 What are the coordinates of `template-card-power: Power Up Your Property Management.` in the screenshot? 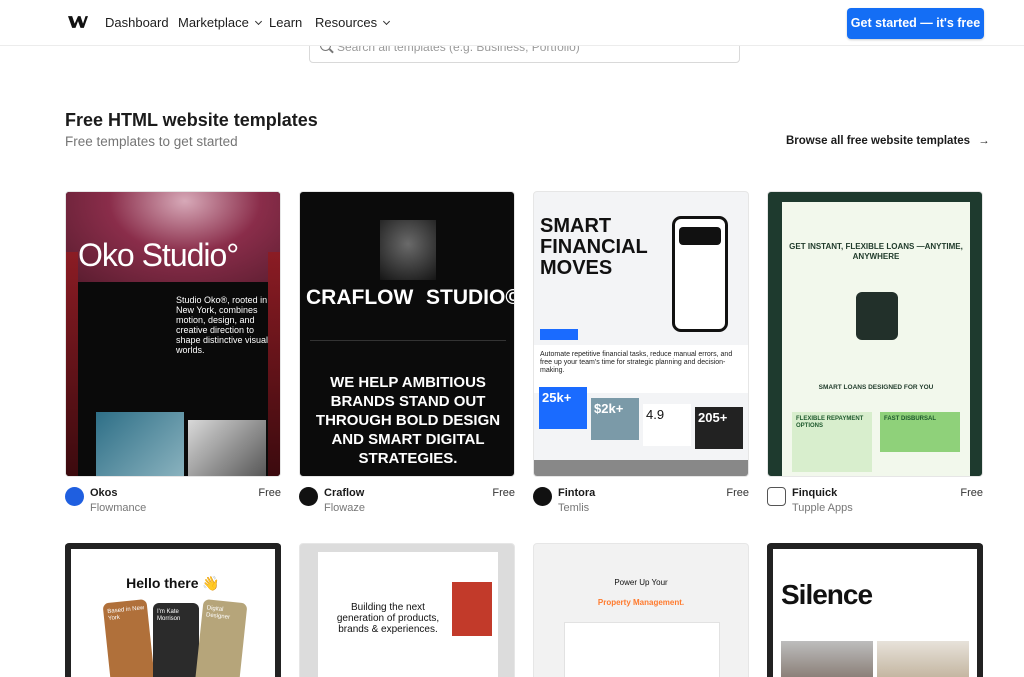 It's located at (641, 610).